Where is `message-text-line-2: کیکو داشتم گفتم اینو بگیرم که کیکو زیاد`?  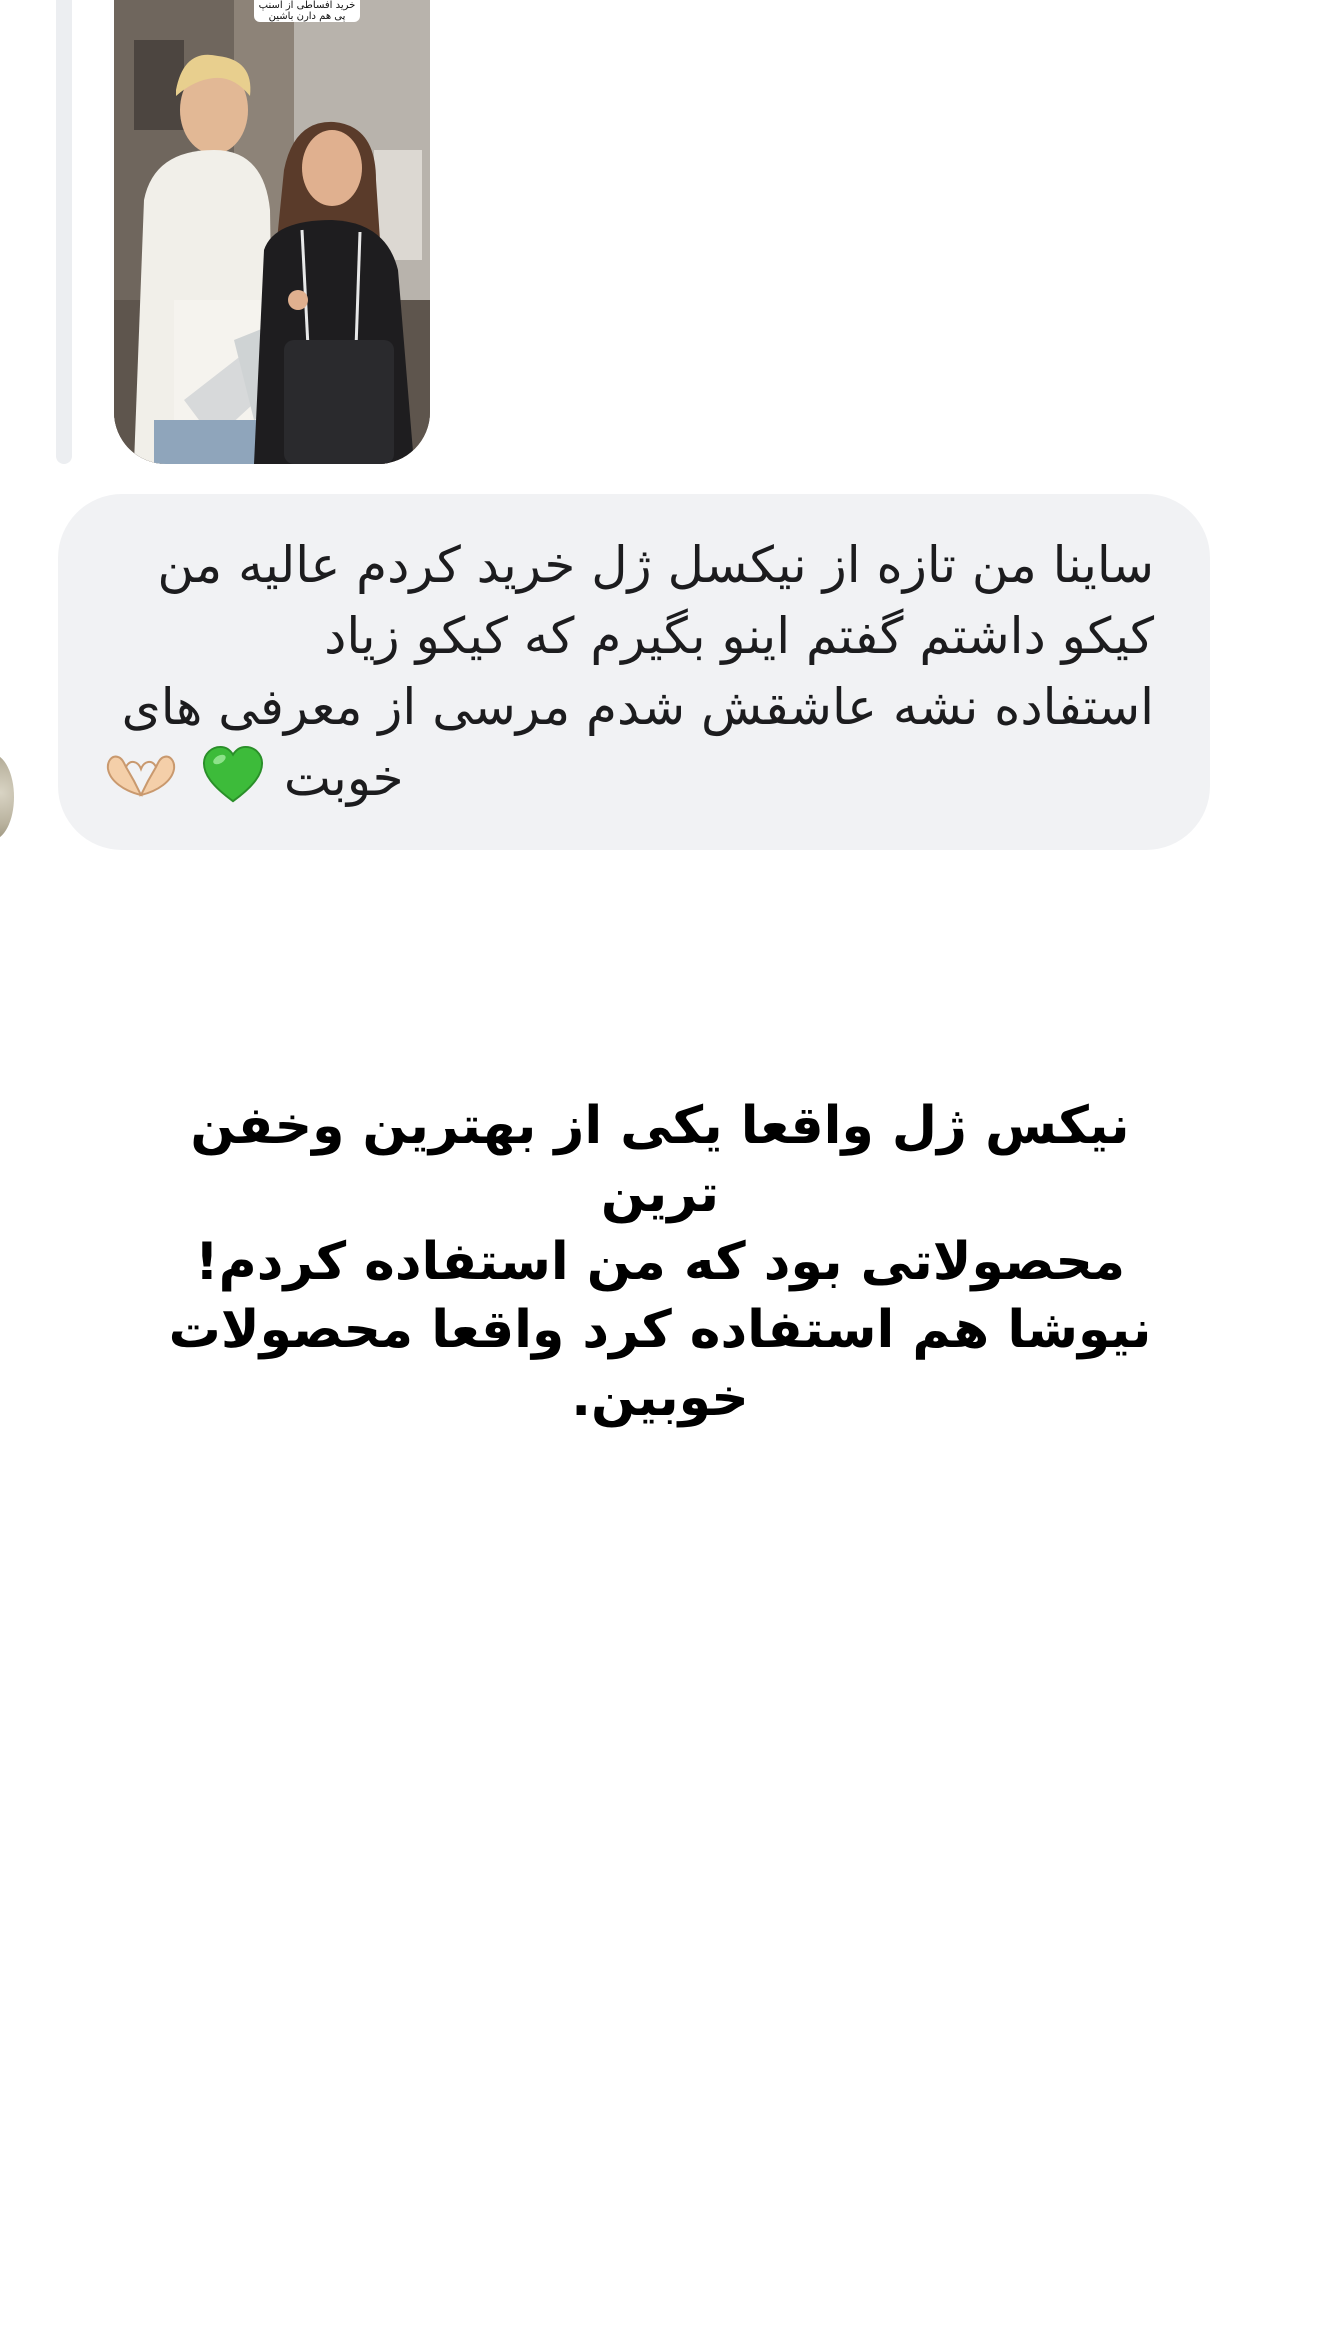
message-text-line-2: کیکو داشتم گفتم اینو بگیرم که کیکو زیاد is located at coordinates (739, 636).